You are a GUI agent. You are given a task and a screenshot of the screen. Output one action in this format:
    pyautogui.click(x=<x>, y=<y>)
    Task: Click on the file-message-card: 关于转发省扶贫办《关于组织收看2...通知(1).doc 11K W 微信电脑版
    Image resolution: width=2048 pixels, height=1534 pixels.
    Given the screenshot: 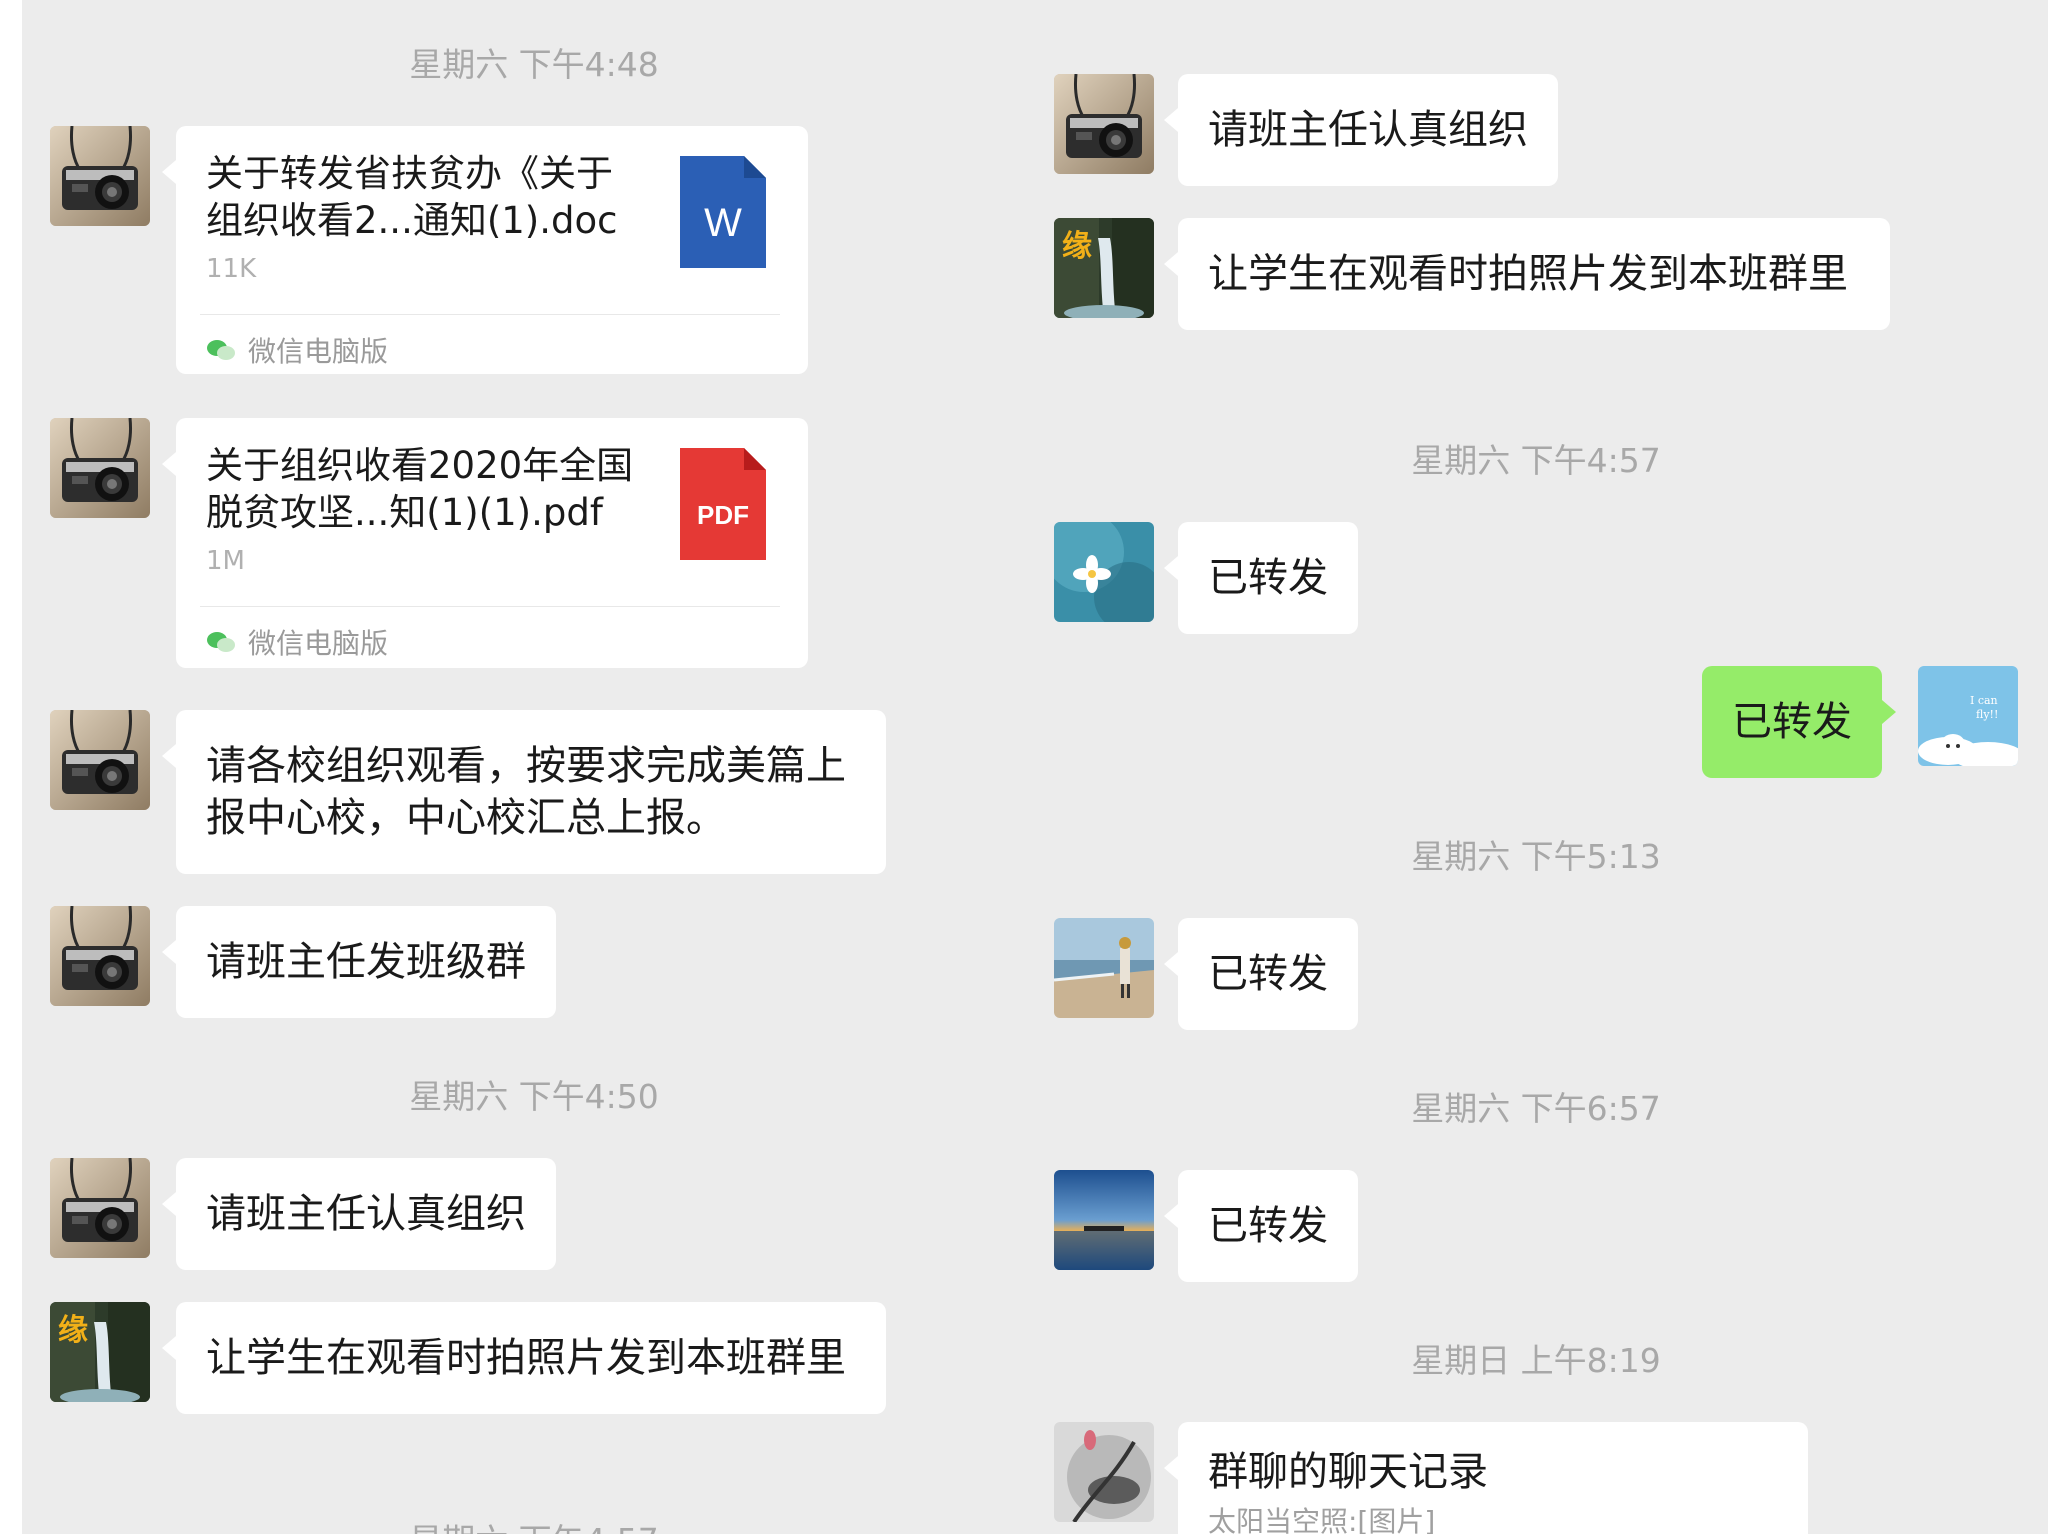 What is the action you would take?
    pyautogui.click(x=485, y=250)
    